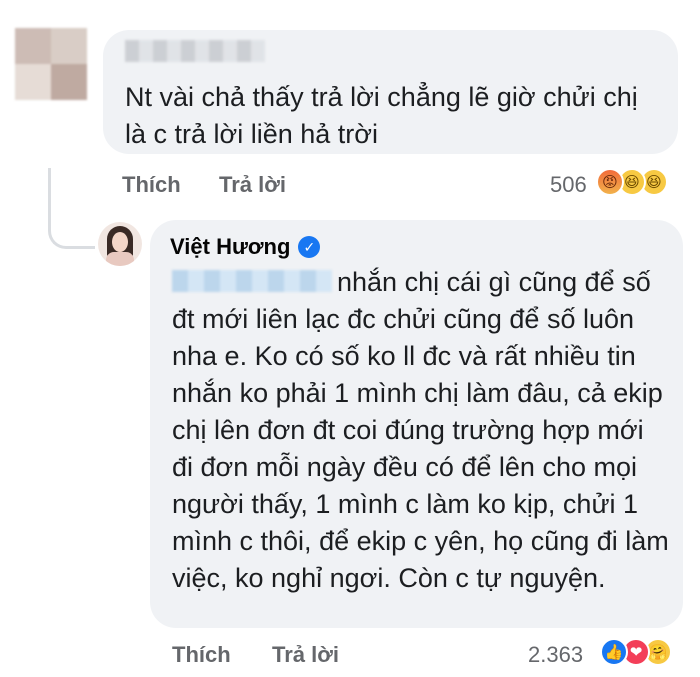 The height and width of the screenshot is (677, 700). Describe the element at coordinates (636, 183) in the screenshot. I see `reaction-icons: 😡 😆 😆` at that location.